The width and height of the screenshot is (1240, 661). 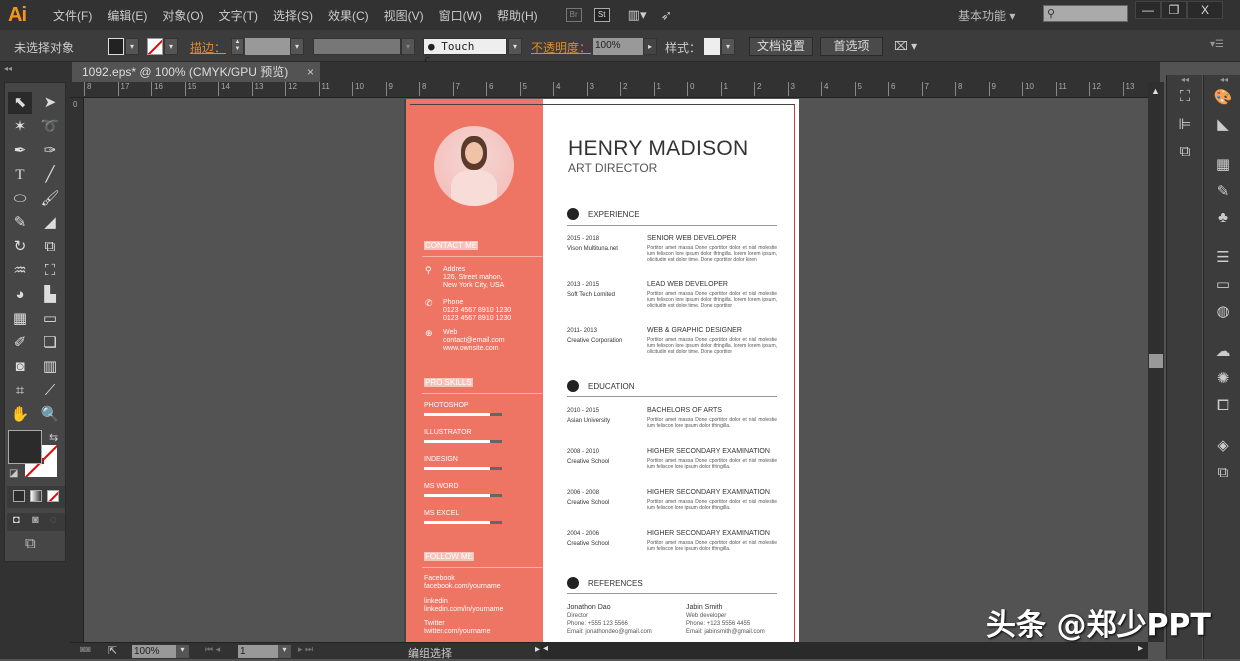 I want to click on minimize-button: —, so click(x=1148, y=10).